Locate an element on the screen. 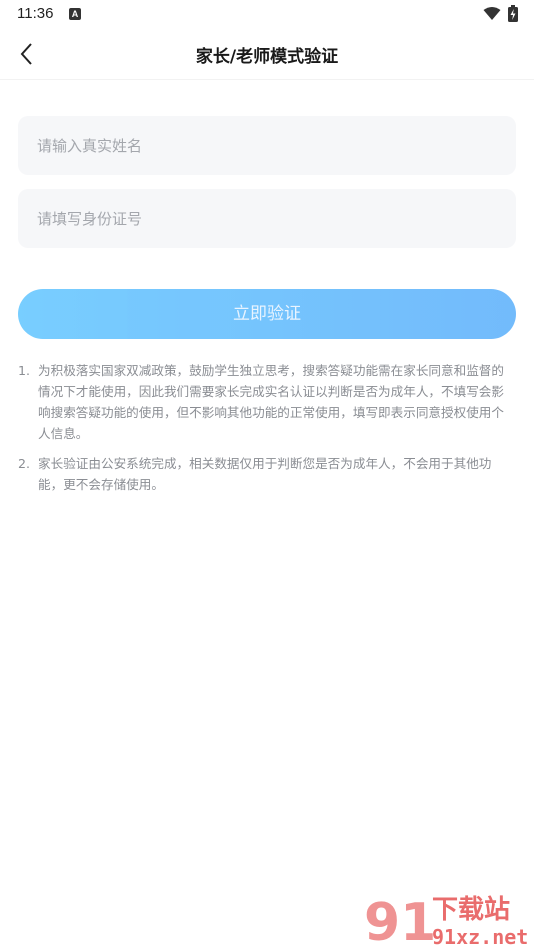  battery-charging-icon is located at coordinates (513, 13).